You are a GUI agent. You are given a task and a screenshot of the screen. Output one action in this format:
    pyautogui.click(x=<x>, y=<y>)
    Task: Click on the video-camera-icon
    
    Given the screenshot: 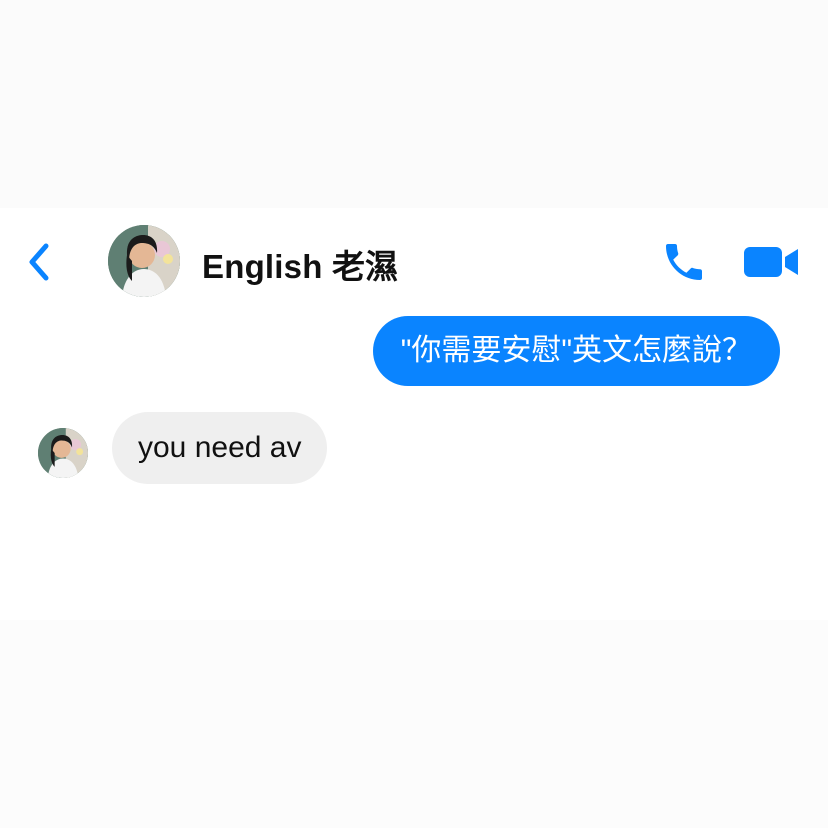 What is the action you would take?
    pyautogui.click(x=771, y=262)
    